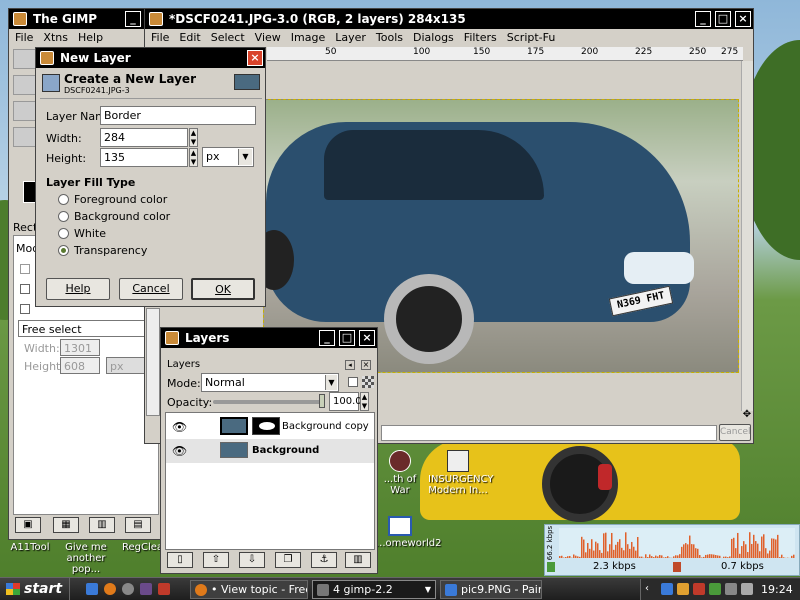  Describe the element at coordinates (269, 338) in the screenshot. I see `title-bar: Layers _ □ ×` at that location.